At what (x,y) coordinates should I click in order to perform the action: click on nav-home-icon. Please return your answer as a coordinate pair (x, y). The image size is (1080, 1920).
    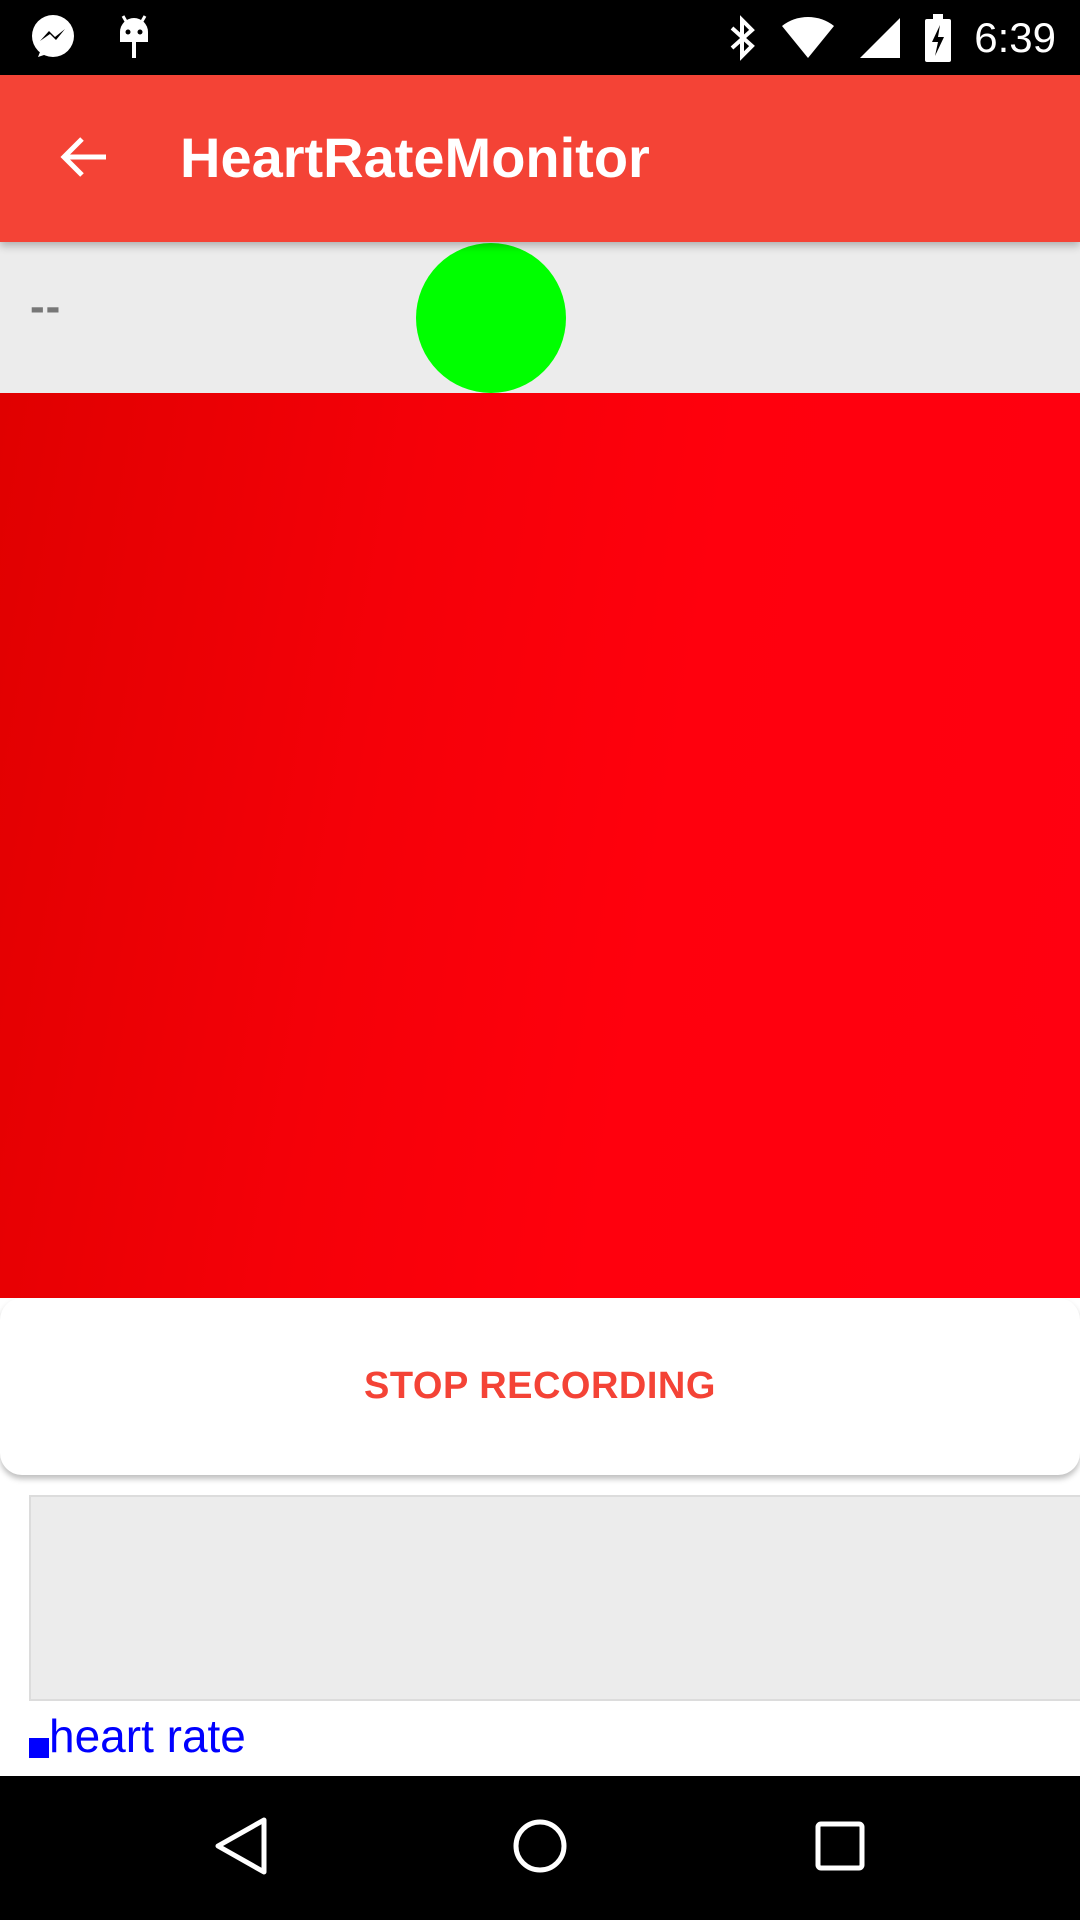
    Looking at the image, I should click on (540, 1848).